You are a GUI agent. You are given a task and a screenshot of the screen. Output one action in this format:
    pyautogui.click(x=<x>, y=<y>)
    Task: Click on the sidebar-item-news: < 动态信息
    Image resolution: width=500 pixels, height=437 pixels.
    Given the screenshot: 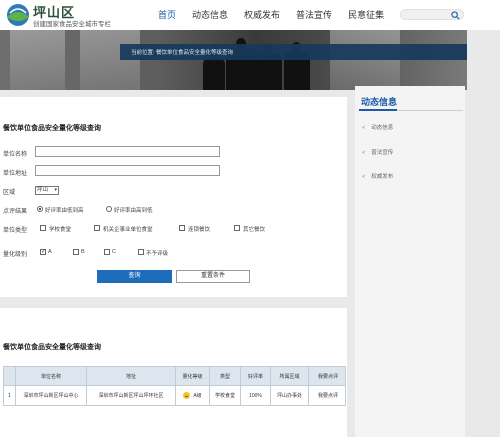 What is the action you would take?
    pyautogui.click(x=377, y=127)
    